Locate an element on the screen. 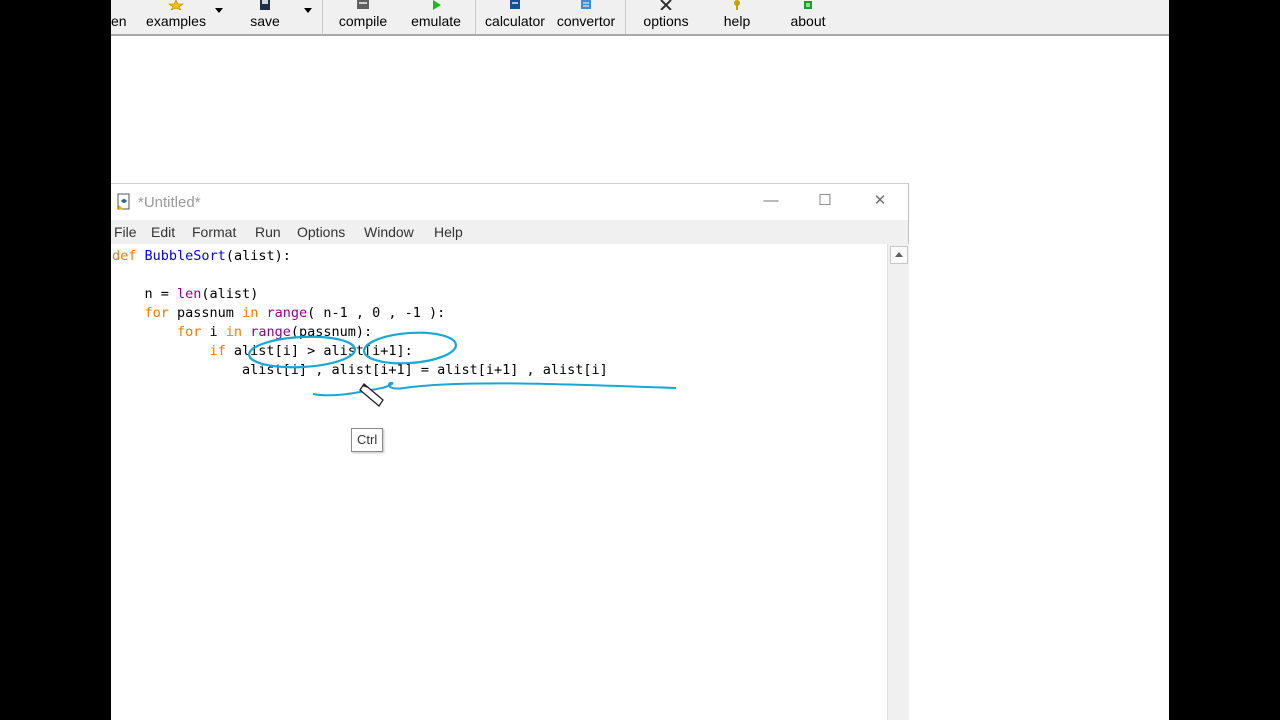 The image size is (1280, 720). menu-window: Window is located at coordinates (389, 232).